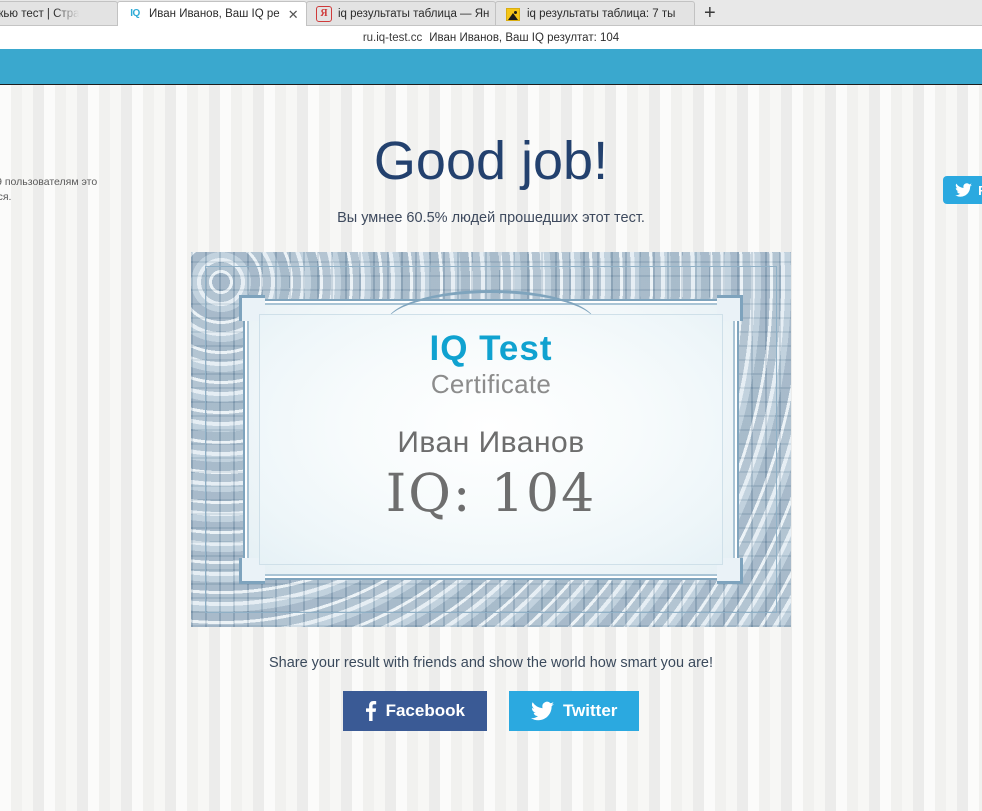 The height and width of the screenshot is (811, 982). I want to click on certificate-inner-panel: IQ Test Certificate Иван Иванов IQ: 104, so click(491, 439).